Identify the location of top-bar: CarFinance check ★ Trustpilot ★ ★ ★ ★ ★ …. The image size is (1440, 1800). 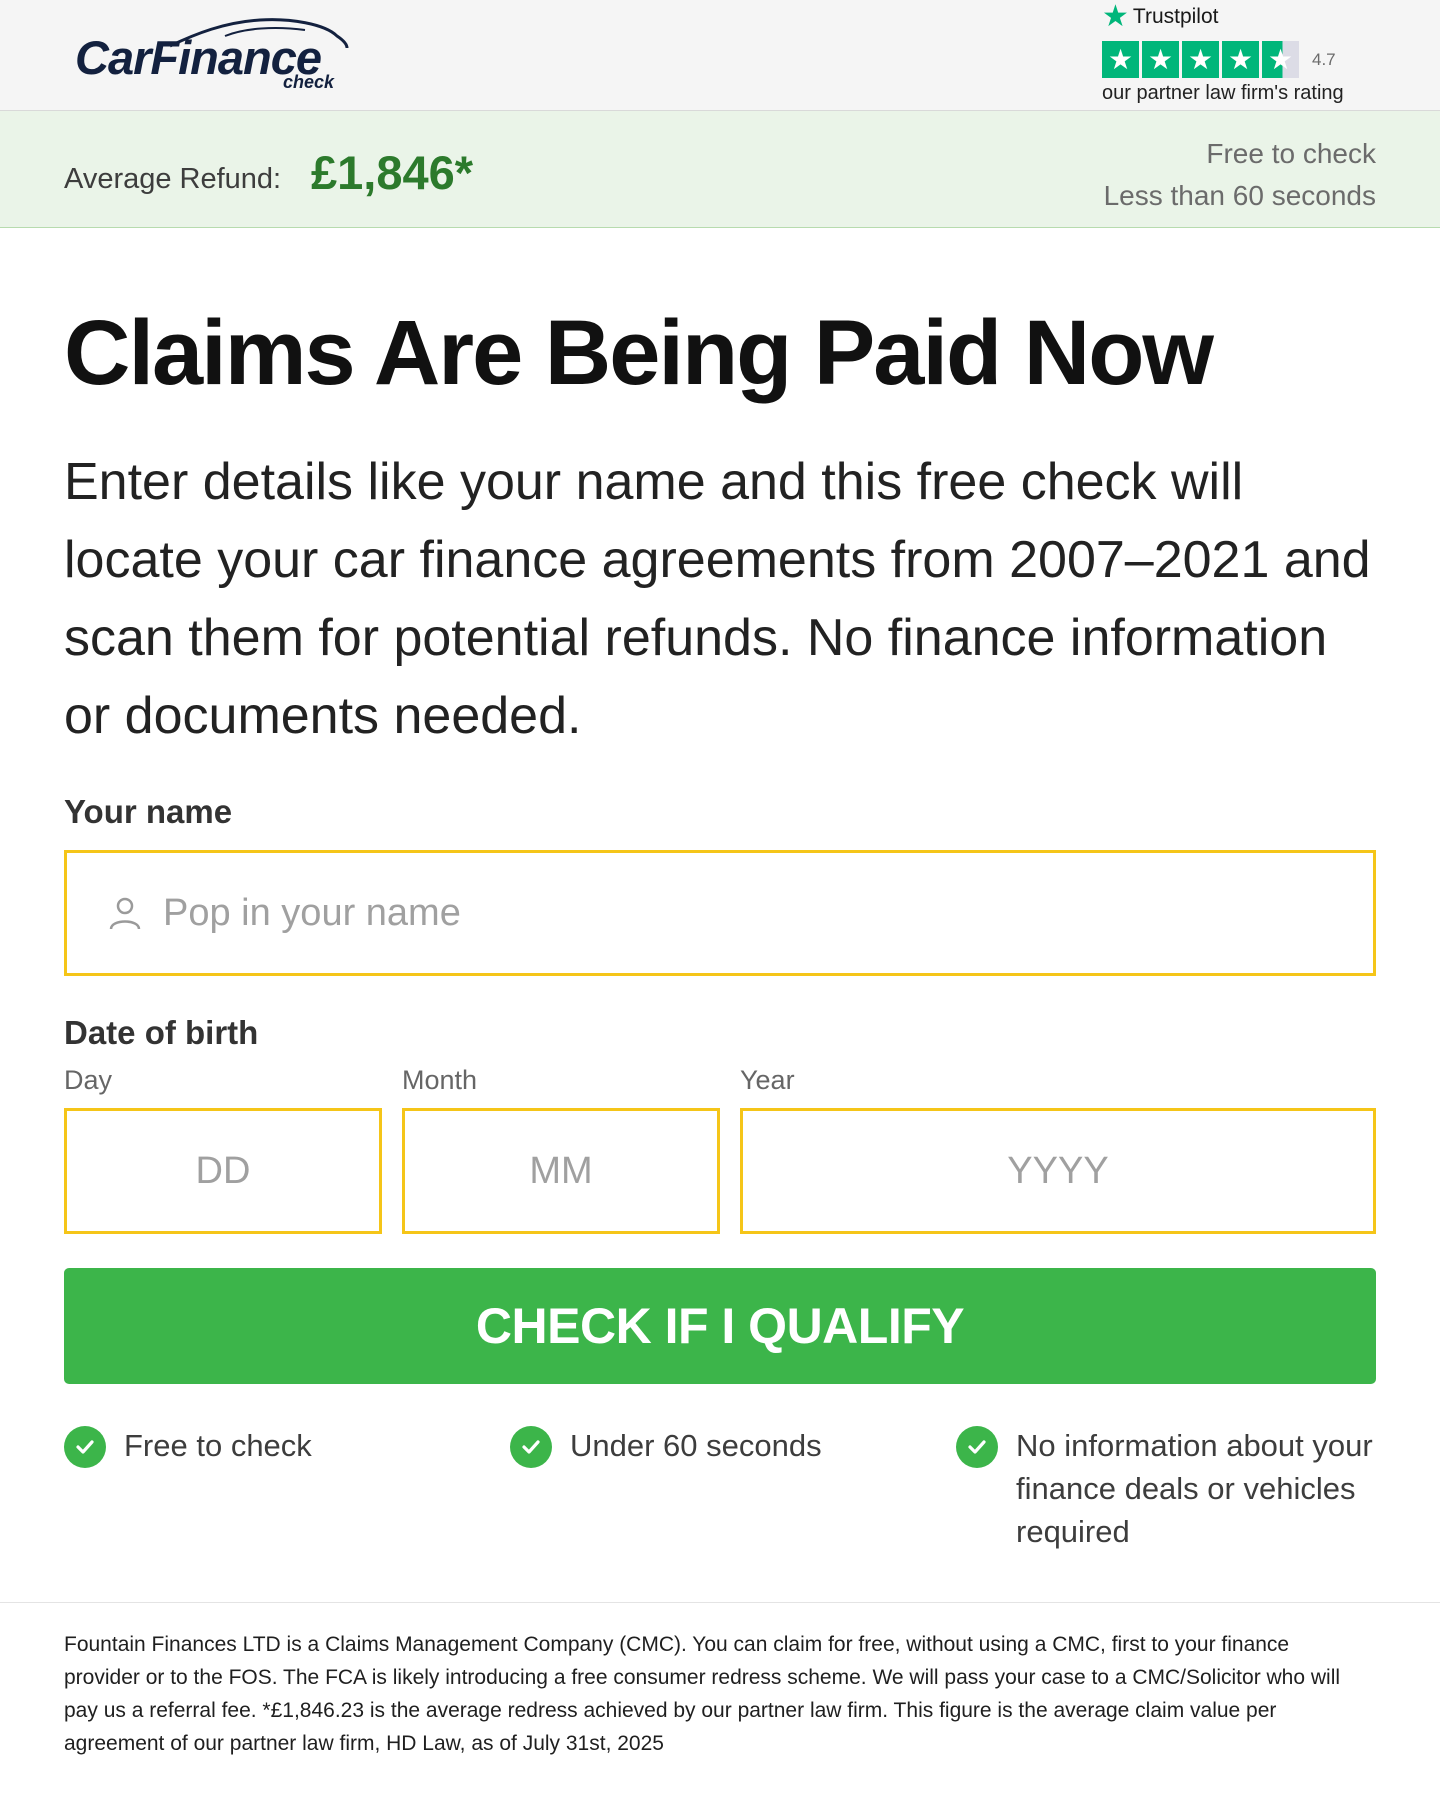
(720, 55).